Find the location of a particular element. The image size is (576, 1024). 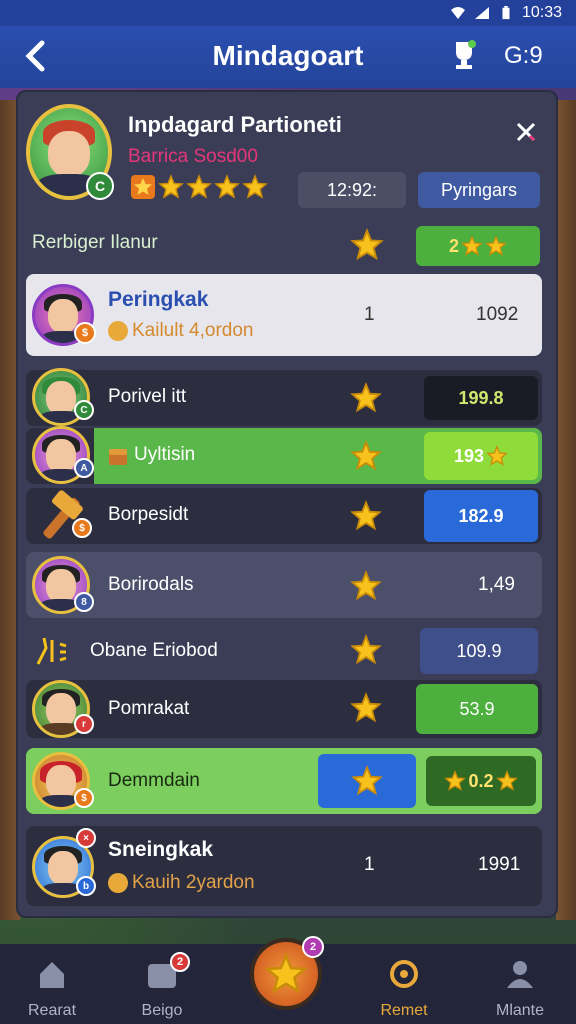

wood-pillar-right is located at coordinates (566, 510).